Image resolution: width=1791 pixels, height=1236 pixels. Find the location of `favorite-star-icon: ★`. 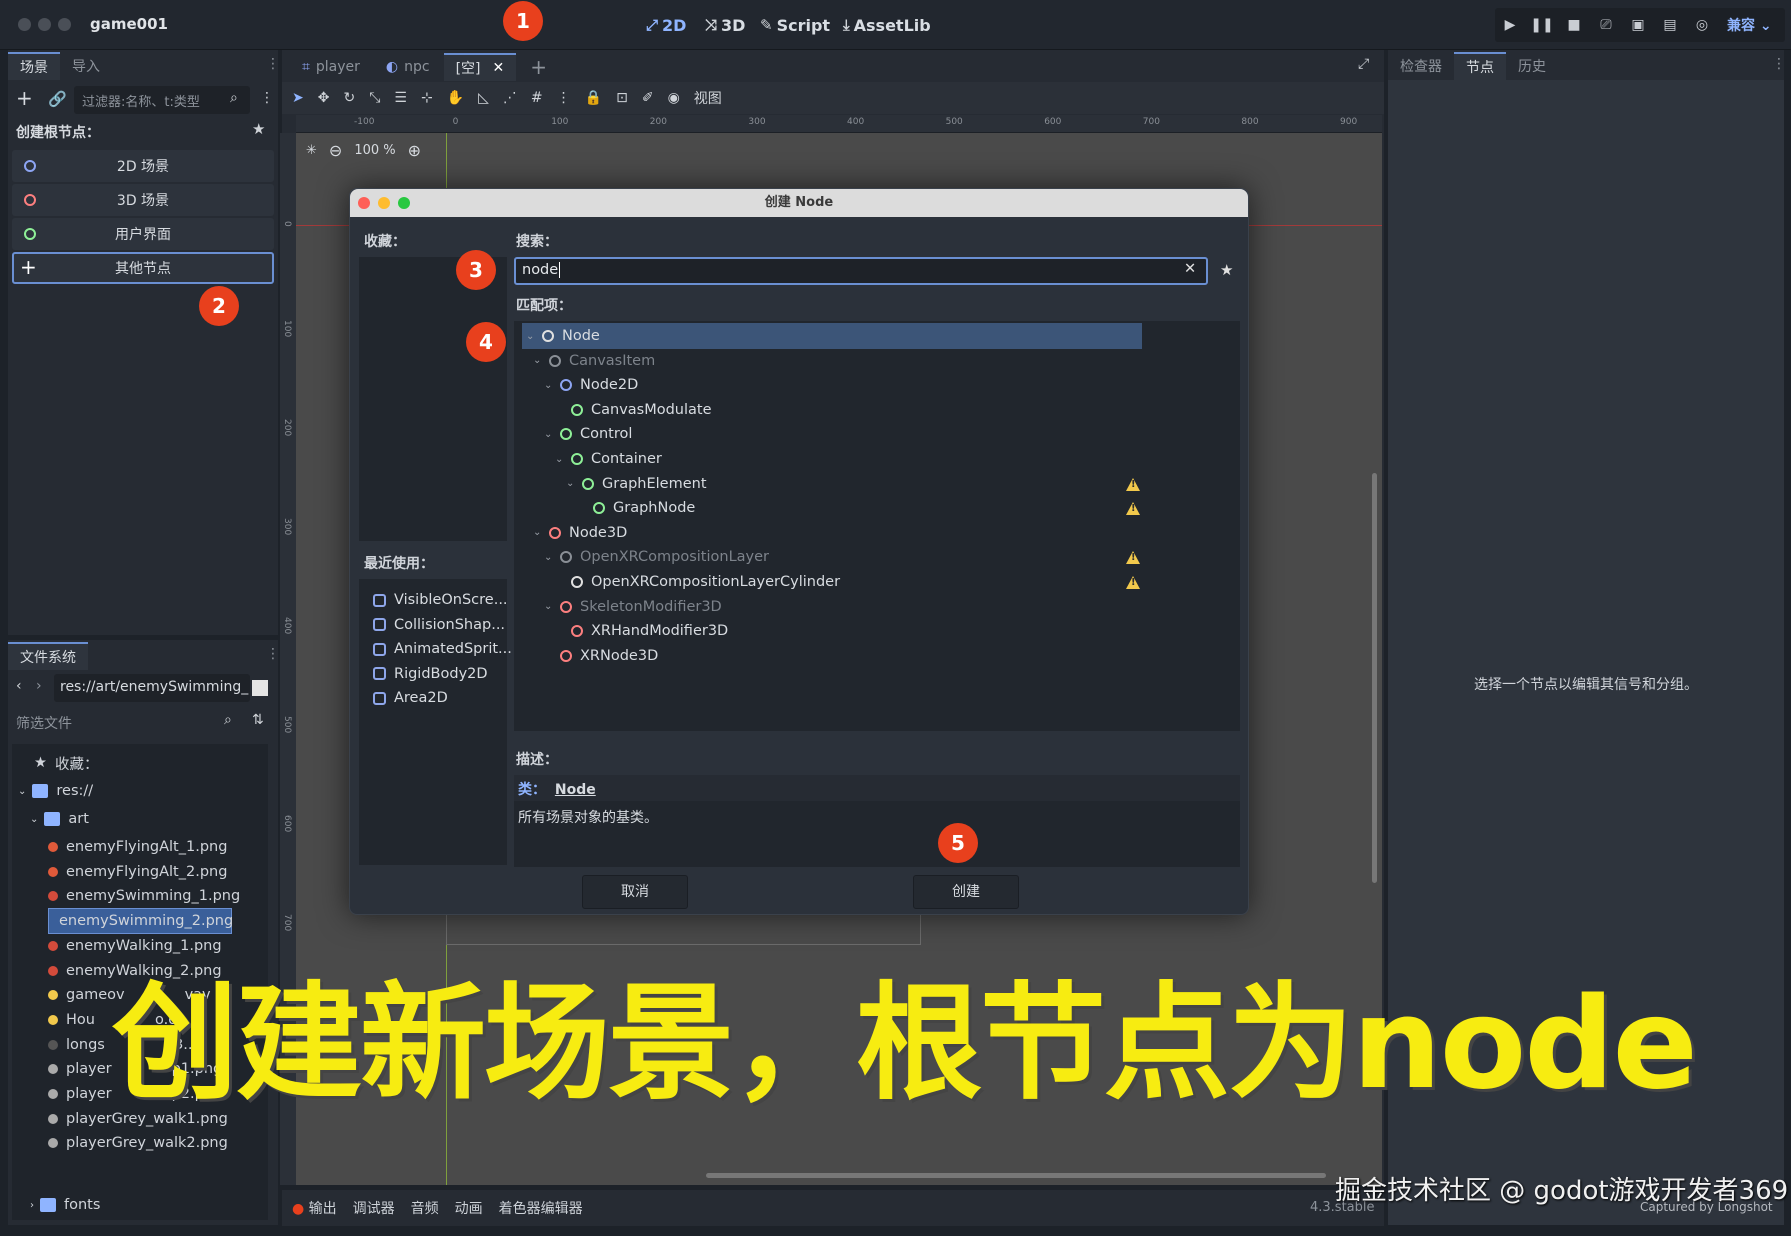

favorite-star-icon: ★ is located at coordinates (258, 129).